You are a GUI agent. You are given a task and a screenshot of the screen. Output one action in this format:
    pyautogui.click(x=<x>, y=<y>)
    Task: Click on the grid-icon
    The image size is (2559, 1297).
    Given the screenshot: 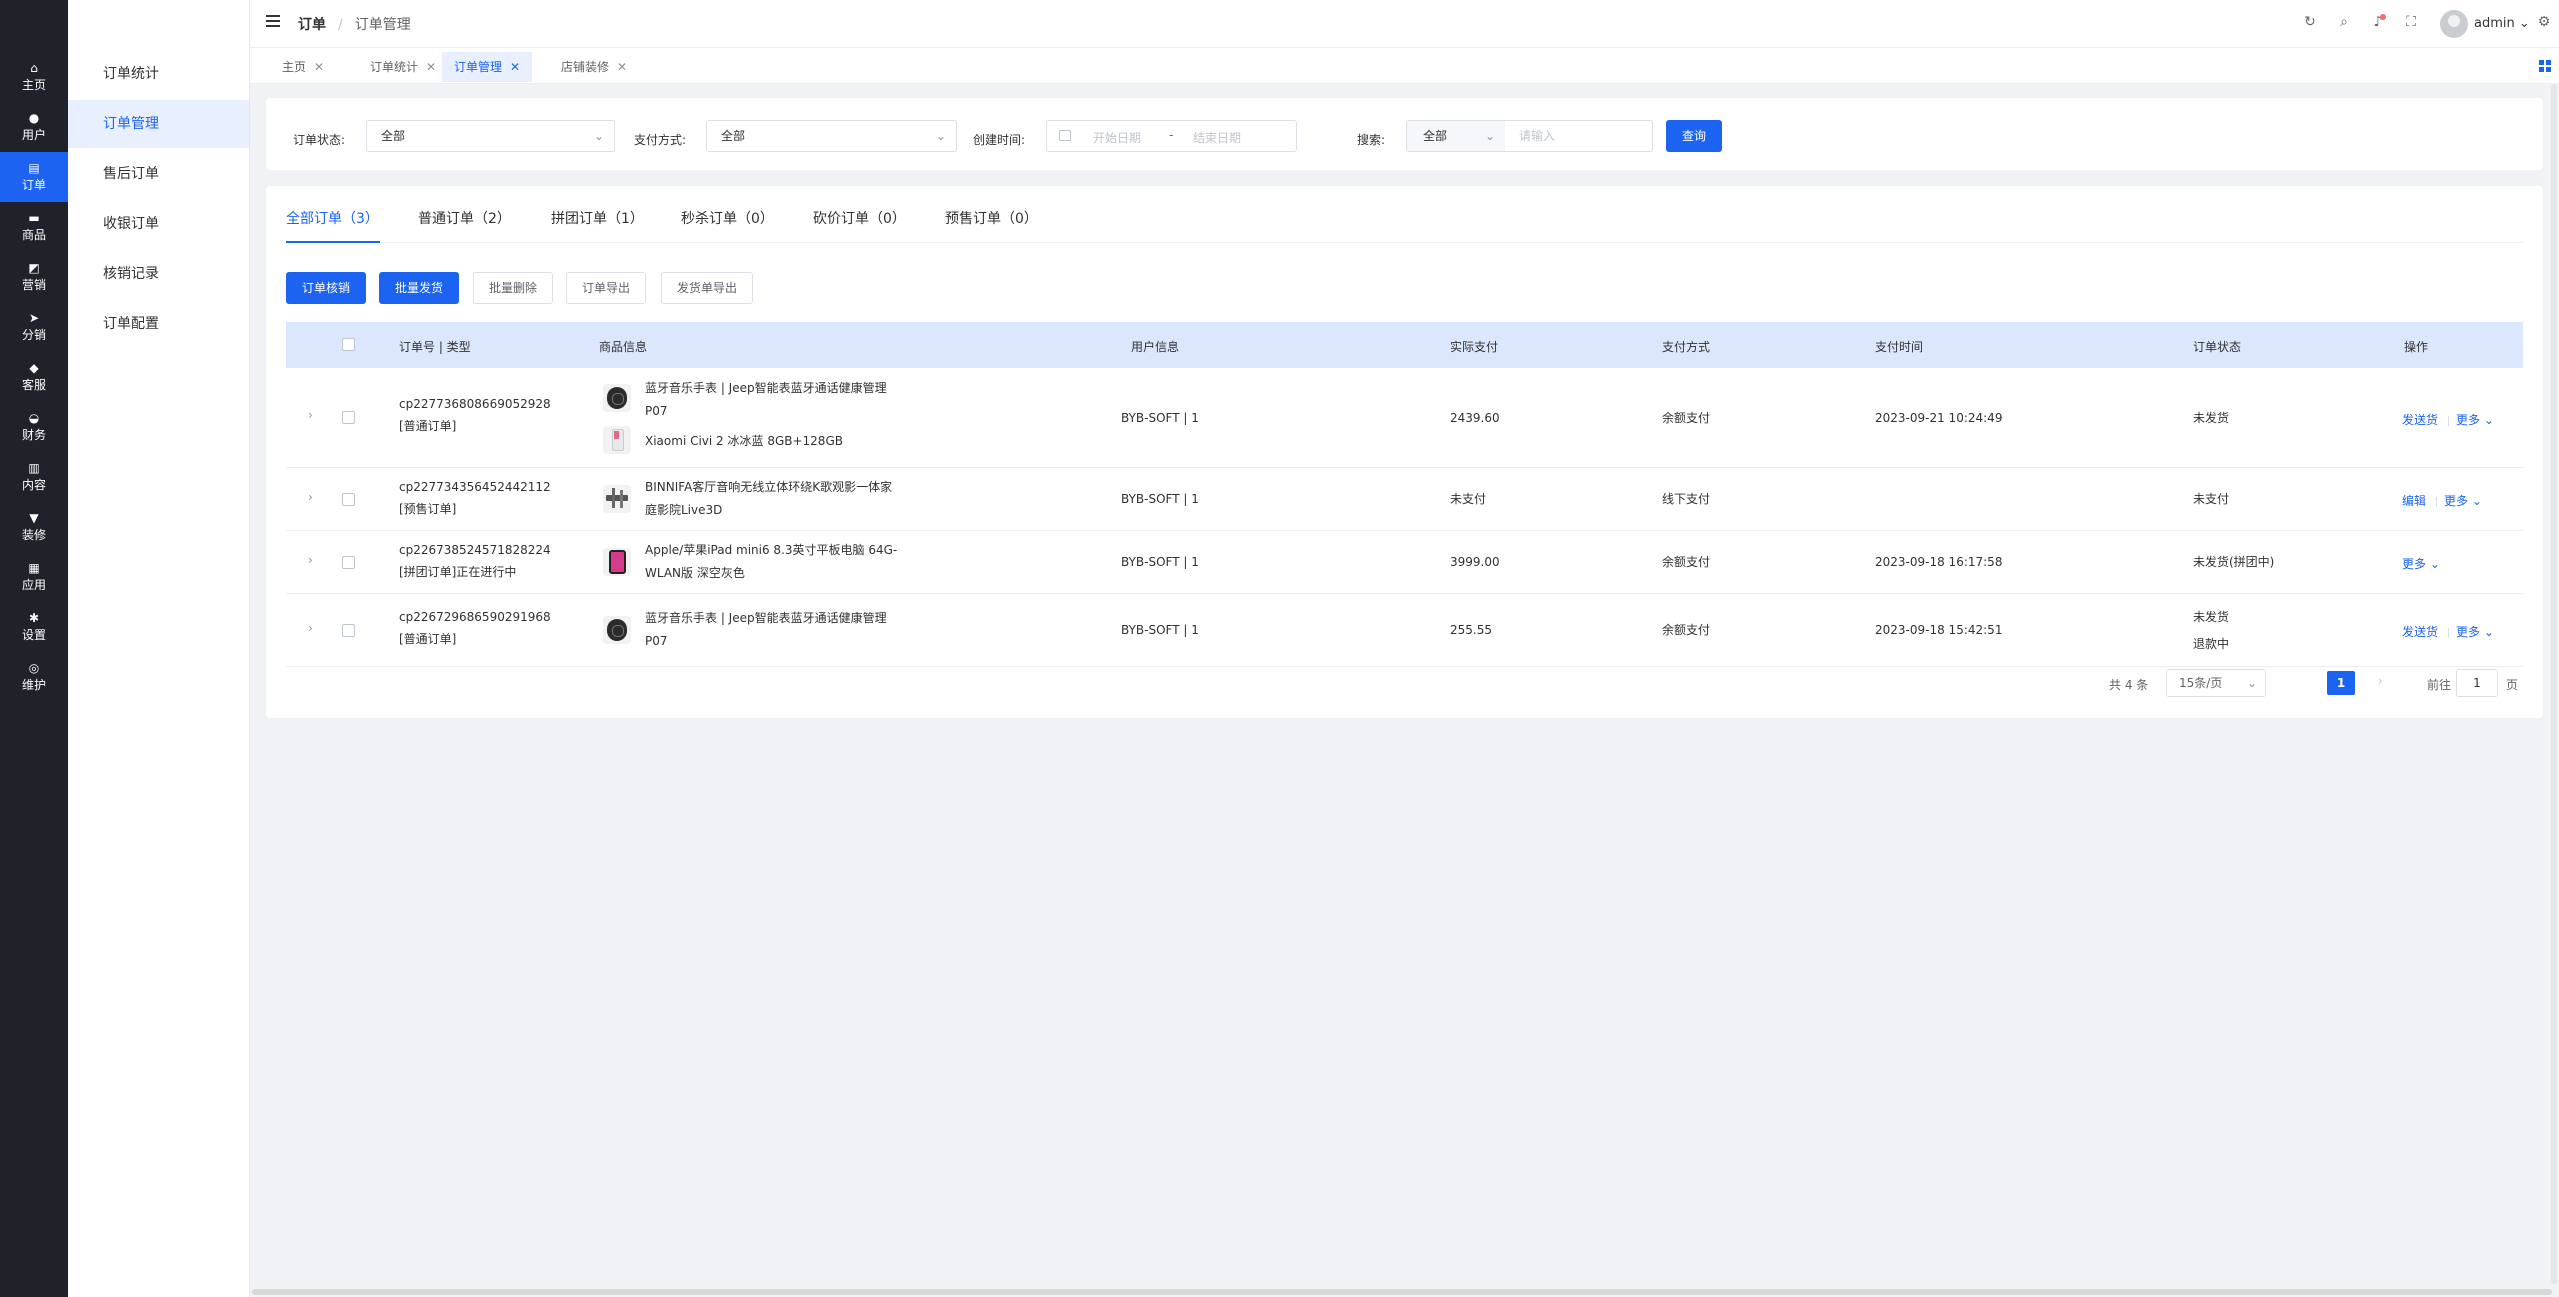 What is the action you would take?
    pyautogui.click(x=2545, y=66)
    